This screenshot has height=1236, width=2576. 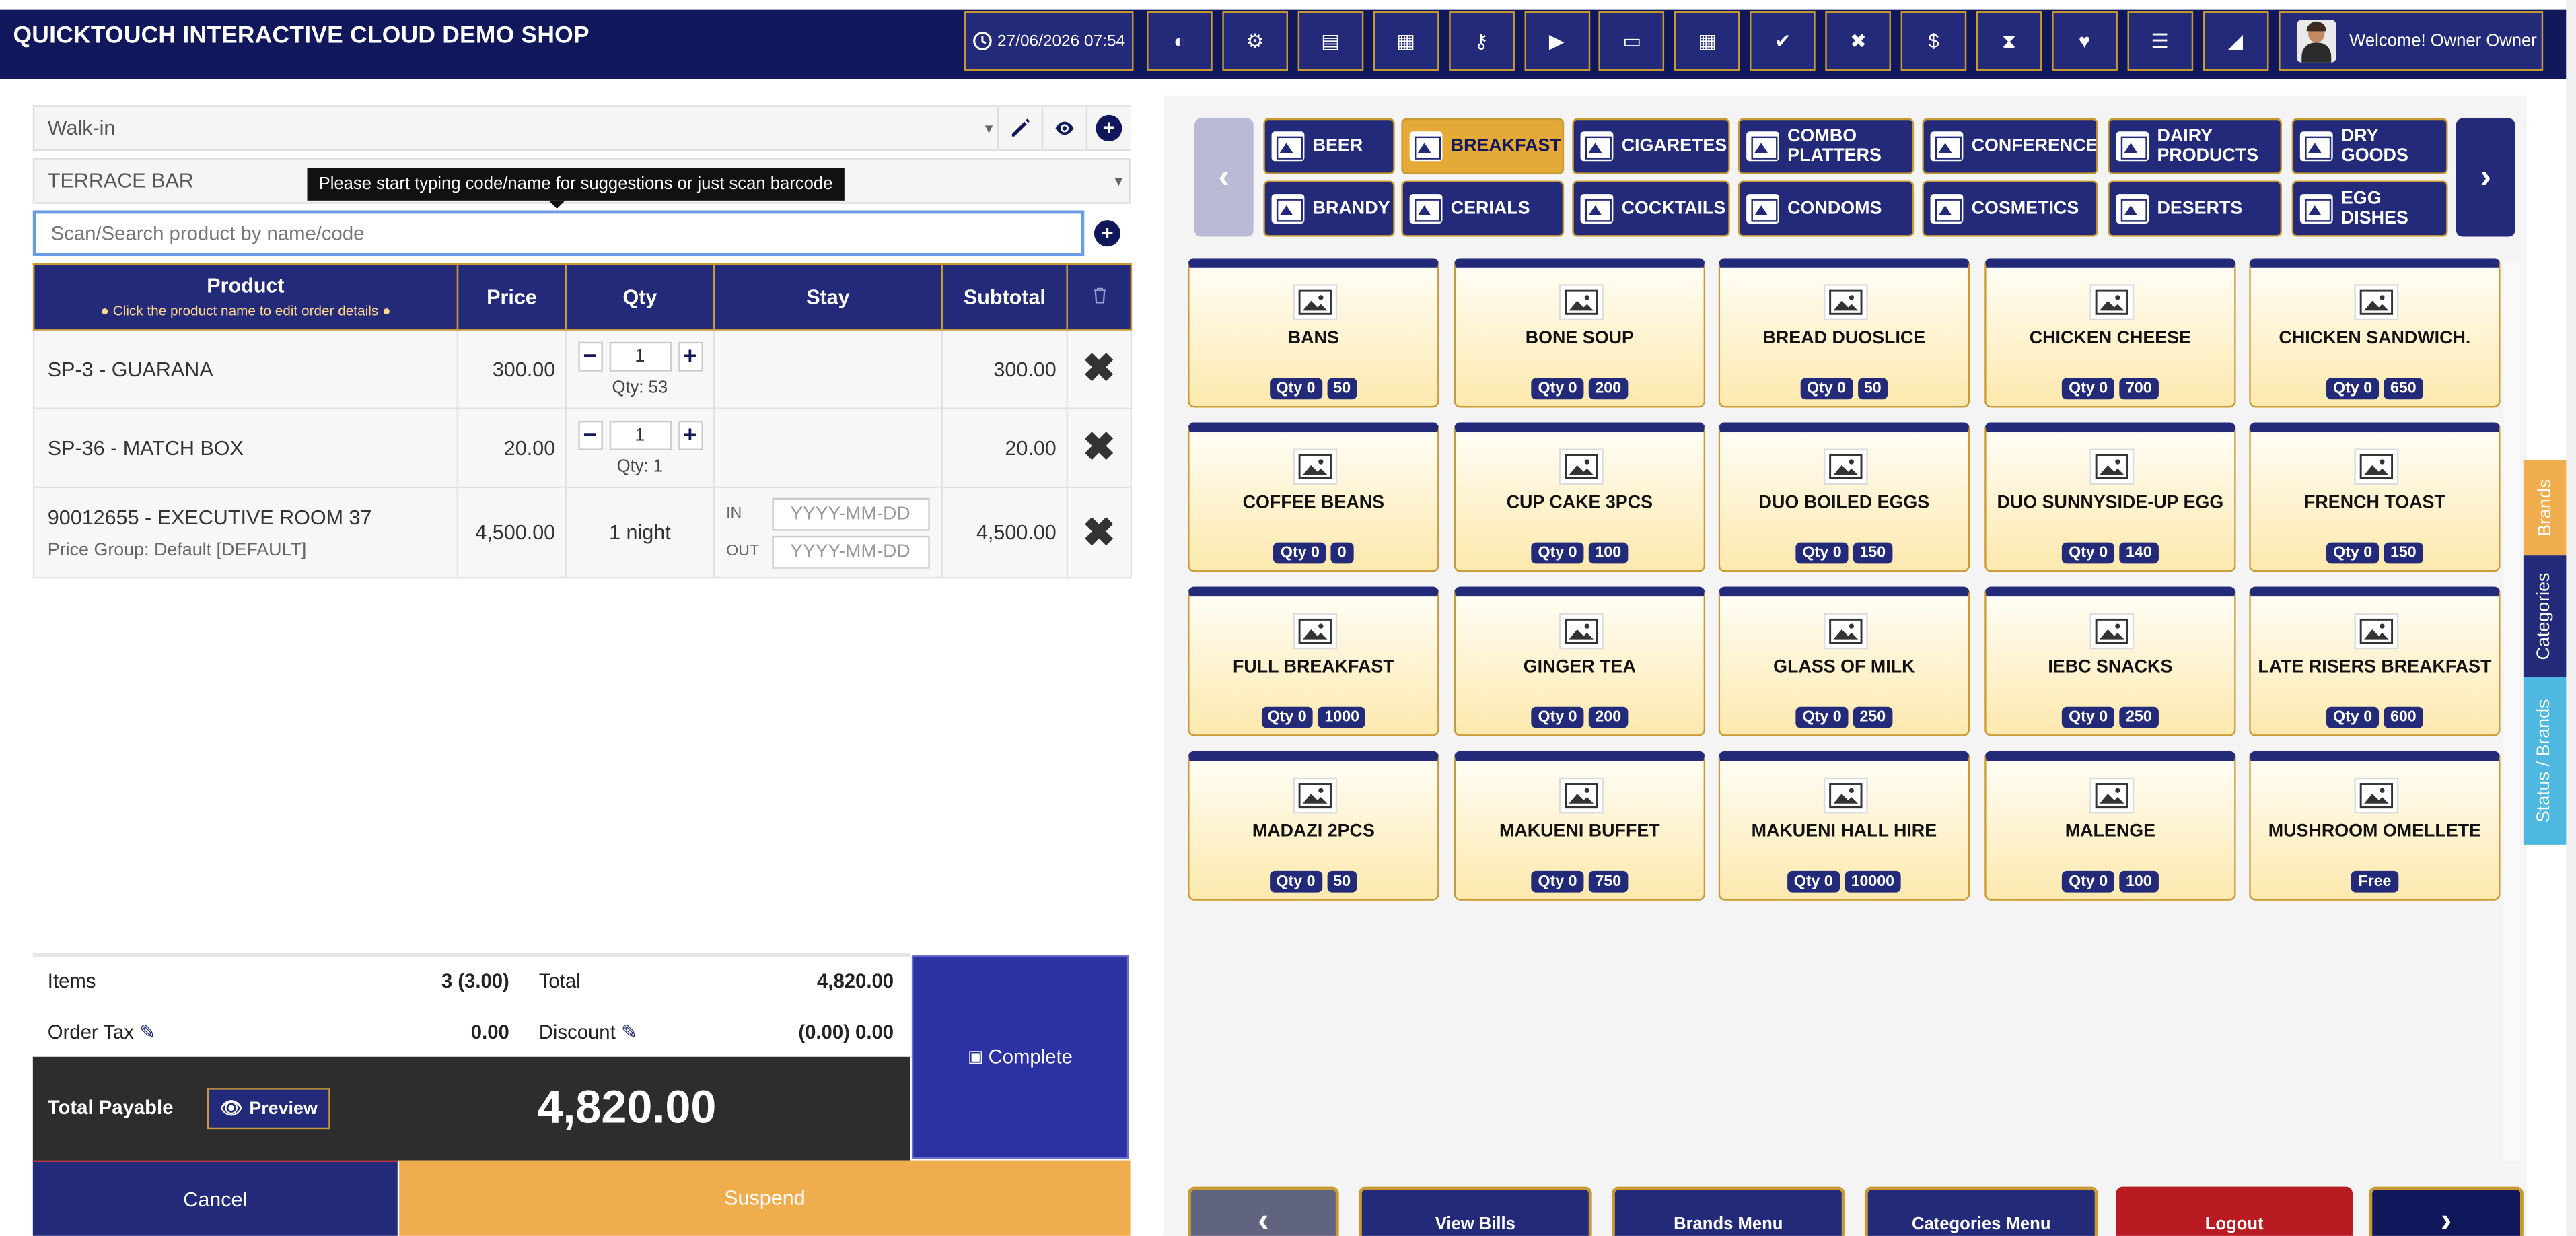 What do you see at coordinates (1481, 41) in the screenshot?
I see `key-toolbar-button: ⚷` at bounding box center [1481, 41].